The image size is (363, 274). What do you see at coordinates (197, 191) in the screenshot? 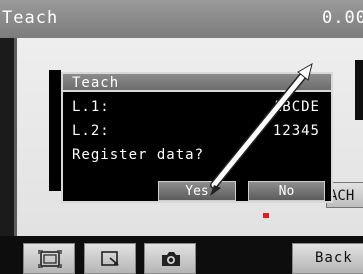
I see `yes-button: Yes` at bounding box center [197, 191].